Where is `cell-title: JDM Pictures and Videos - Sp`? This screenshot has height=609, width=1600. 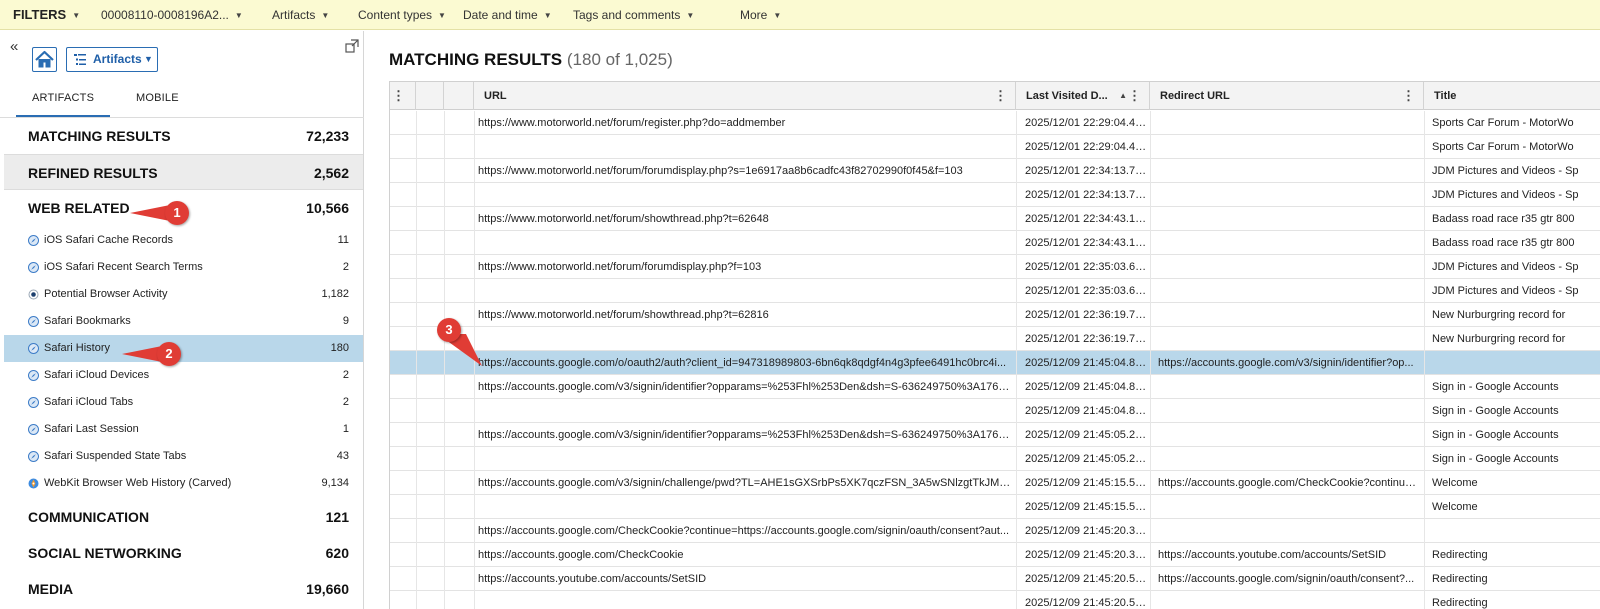 cell-title: JDM Pictures and Videos - Sp is located at coordinates (1505, 171).